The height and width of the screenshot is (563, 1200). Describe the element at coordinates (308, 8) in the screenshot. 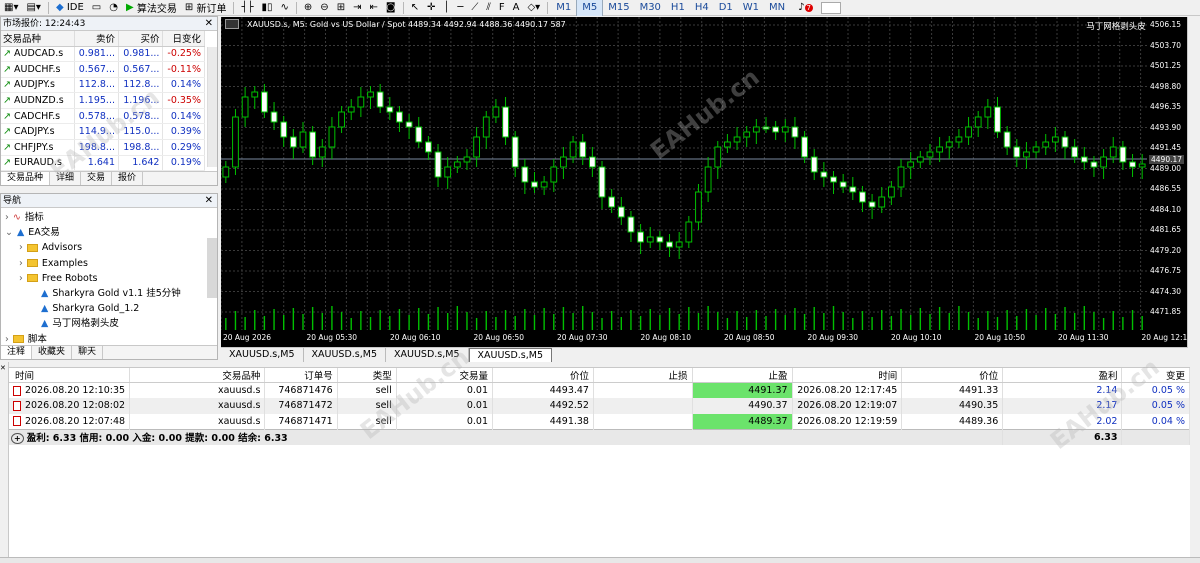

I see `zoom-in-button: ⊕` at that location.